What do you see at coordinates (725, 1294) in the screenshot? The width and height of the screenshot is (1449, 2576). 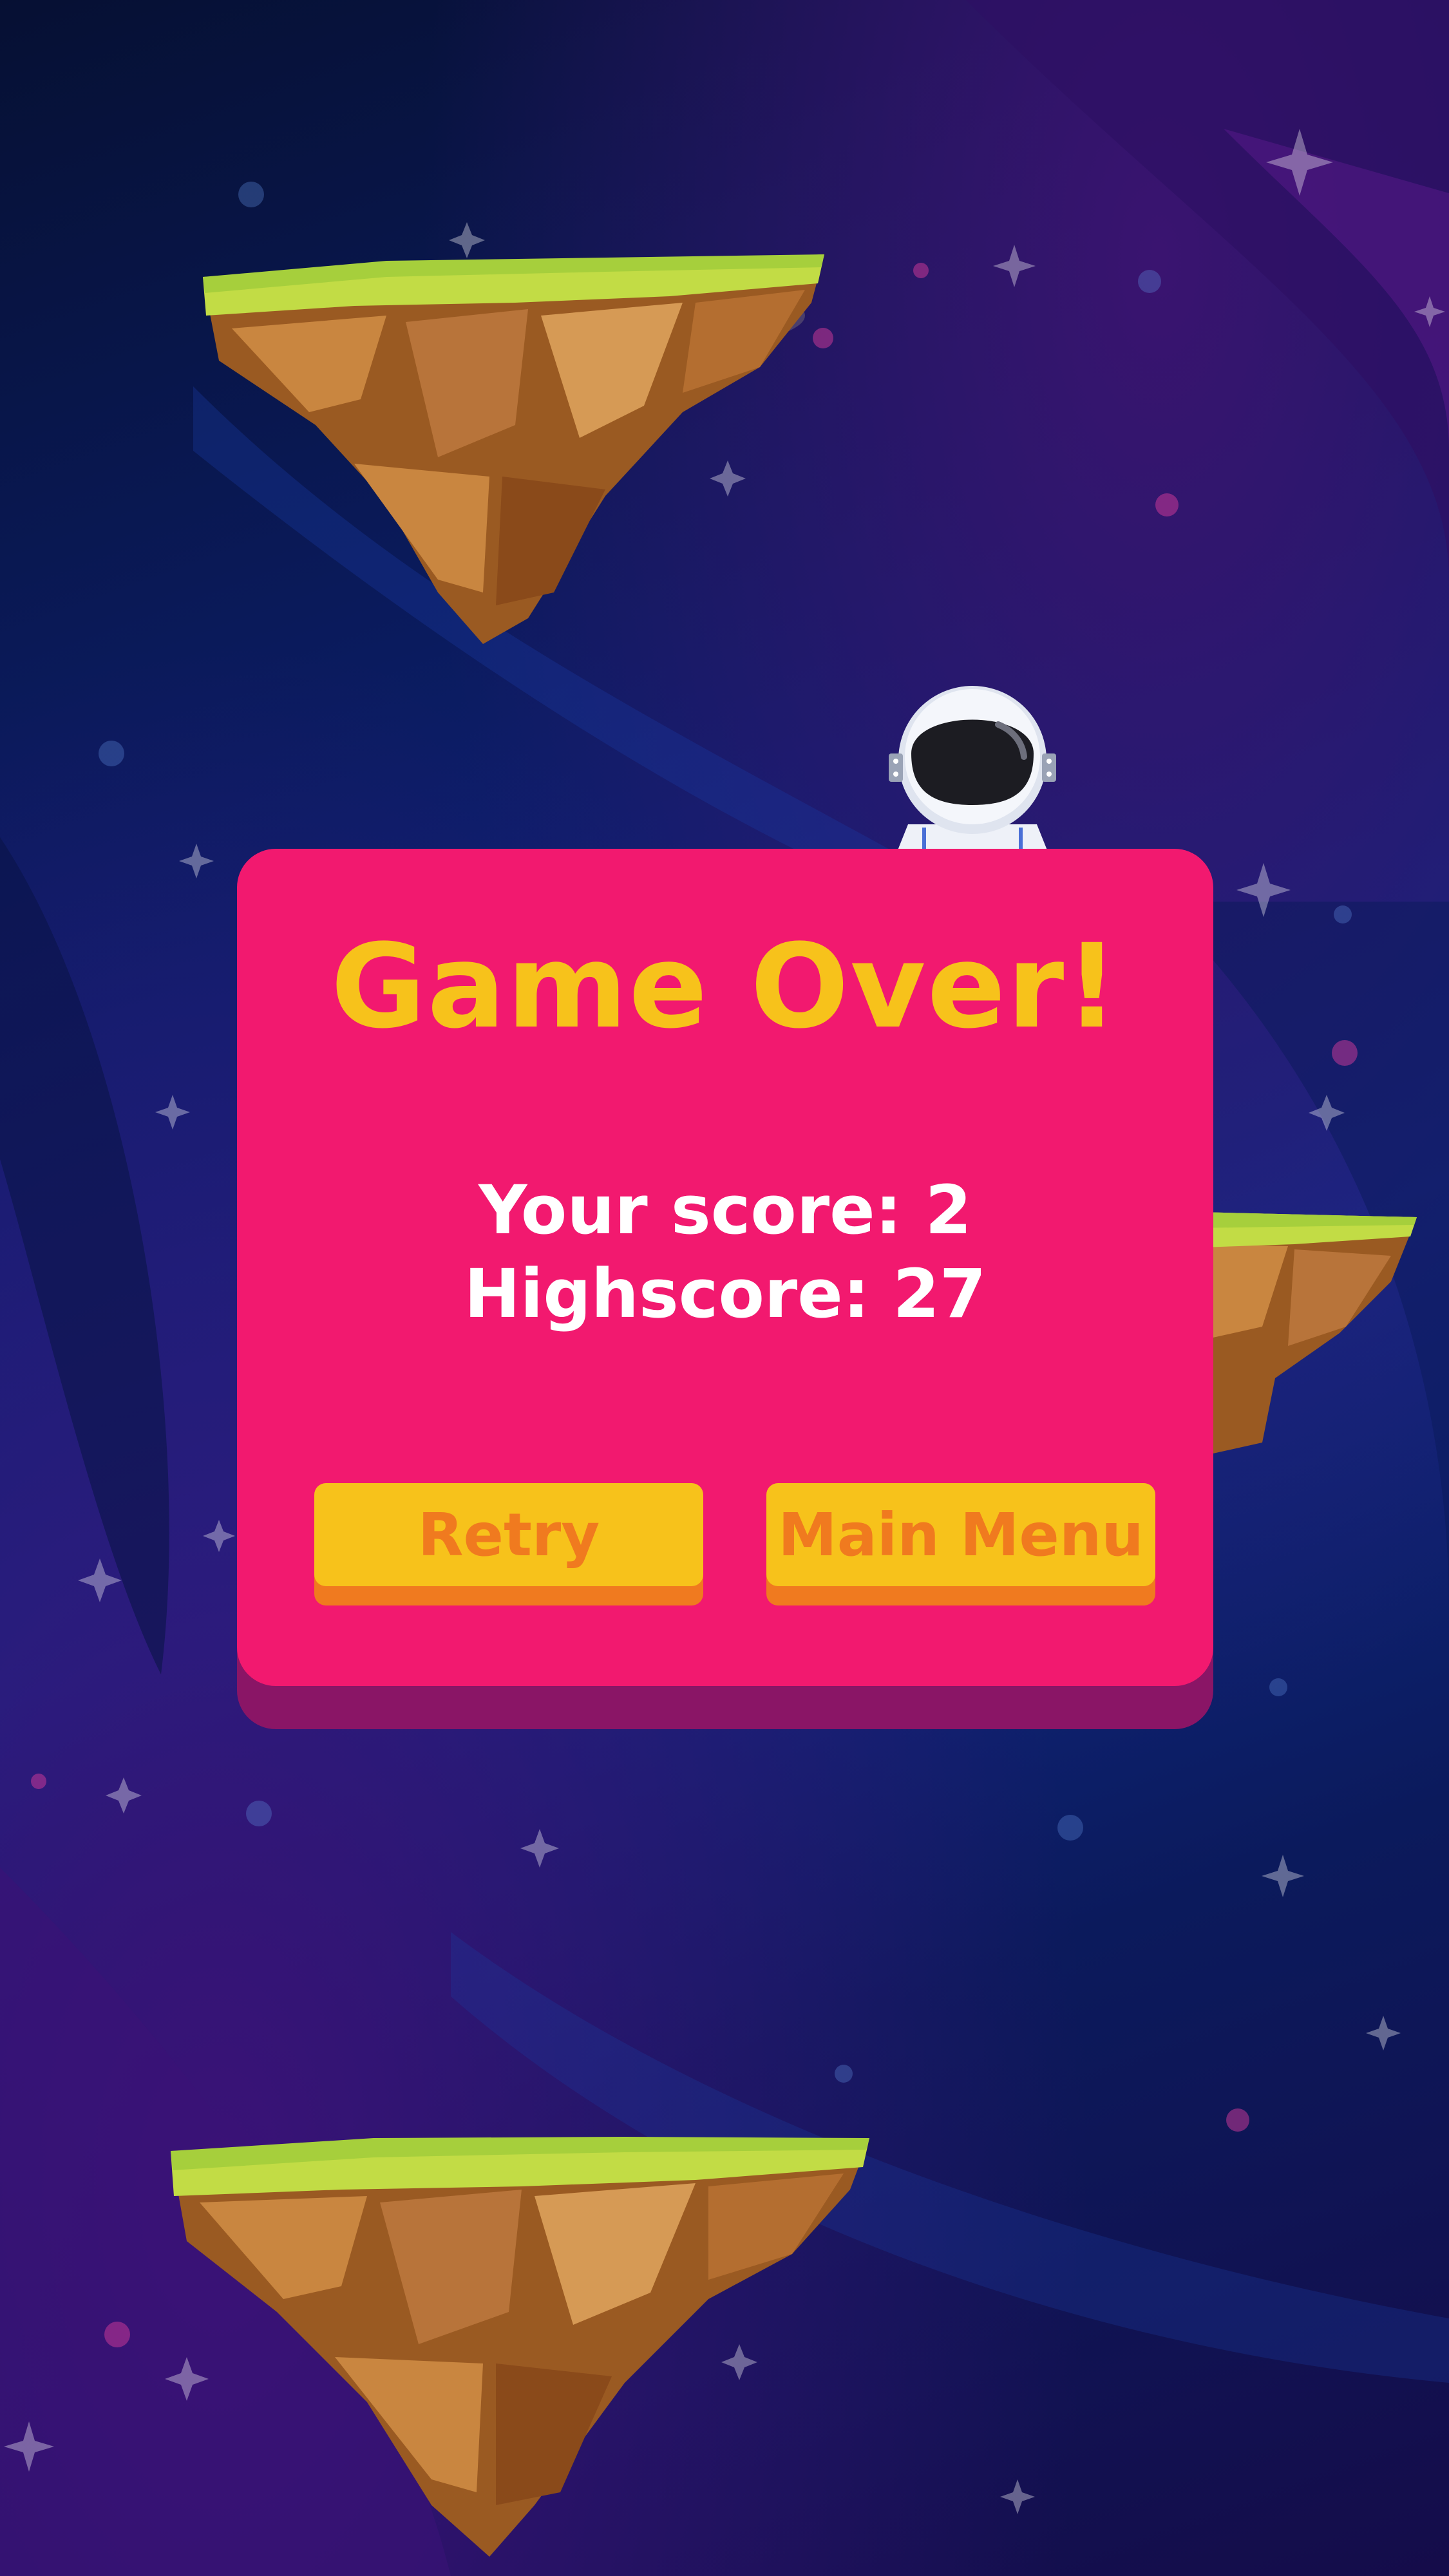 I see `high-score: Highscore: 27` at bounding box center [725, 1294].